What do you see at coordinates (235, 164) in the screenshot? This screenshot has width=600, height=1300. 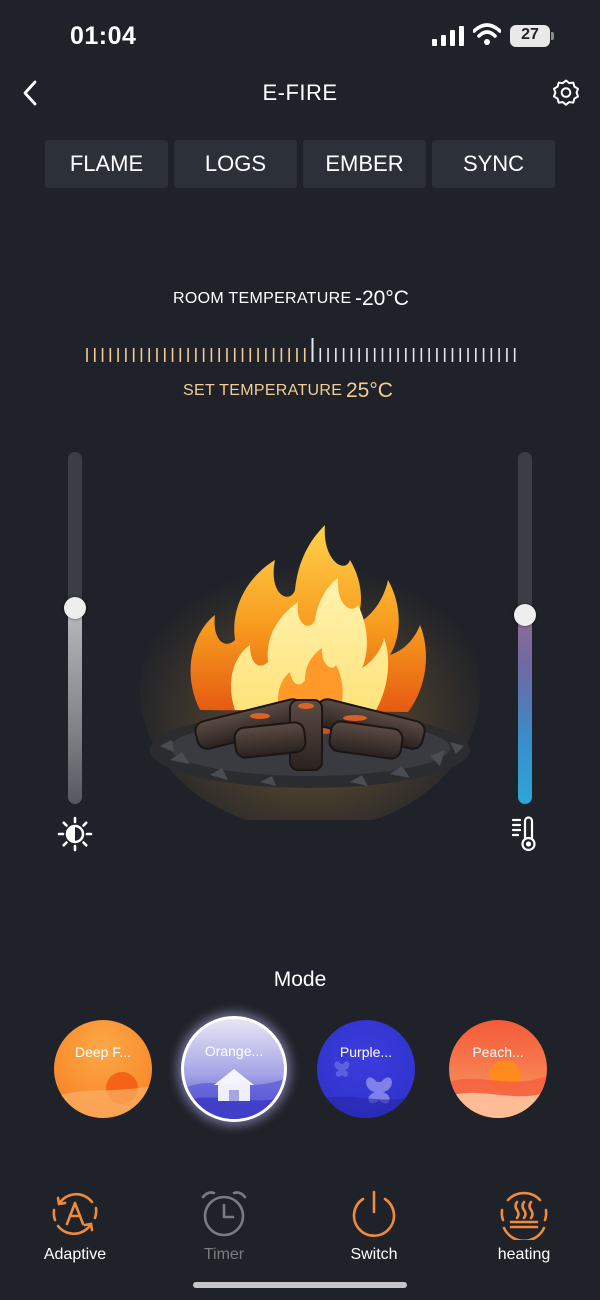 I see `tab-logs: LOGS` at bounding box center [235, 164].